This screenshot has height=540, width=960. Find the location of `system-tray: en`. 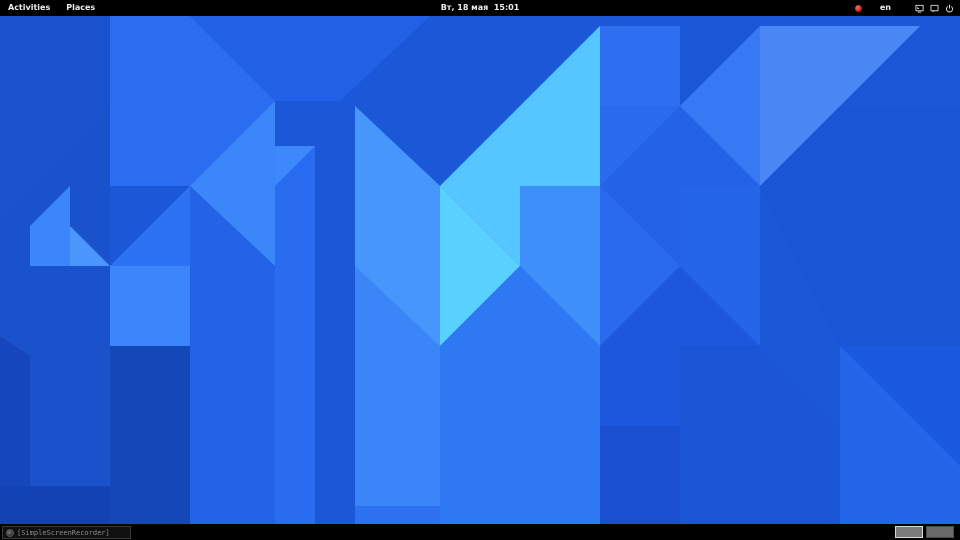

system-tray: en is located at coordinates (904, 8).